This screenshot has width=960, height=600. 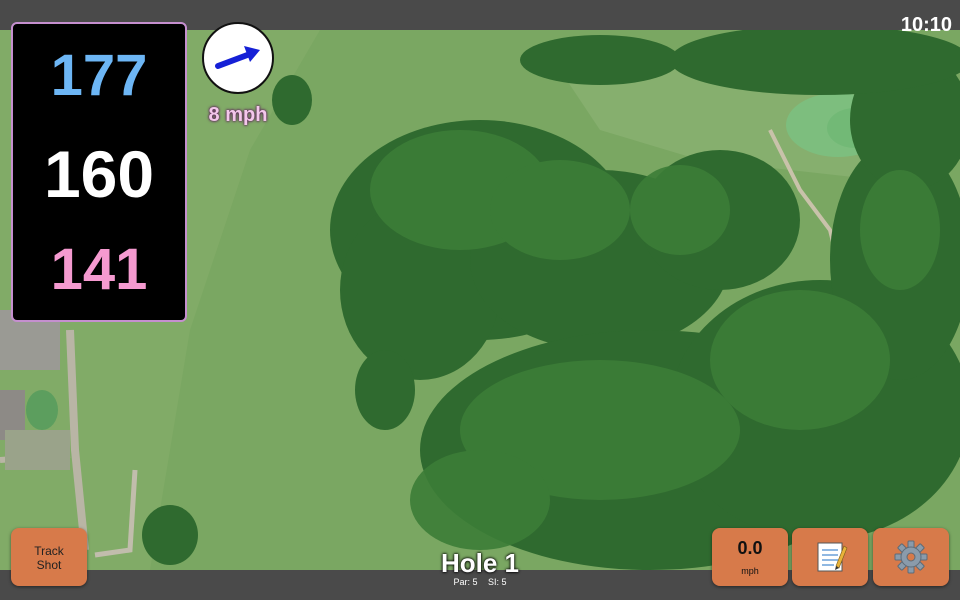 I want to click on hole-info: Par: 5 SI: 5, so click(x=480, y=582).